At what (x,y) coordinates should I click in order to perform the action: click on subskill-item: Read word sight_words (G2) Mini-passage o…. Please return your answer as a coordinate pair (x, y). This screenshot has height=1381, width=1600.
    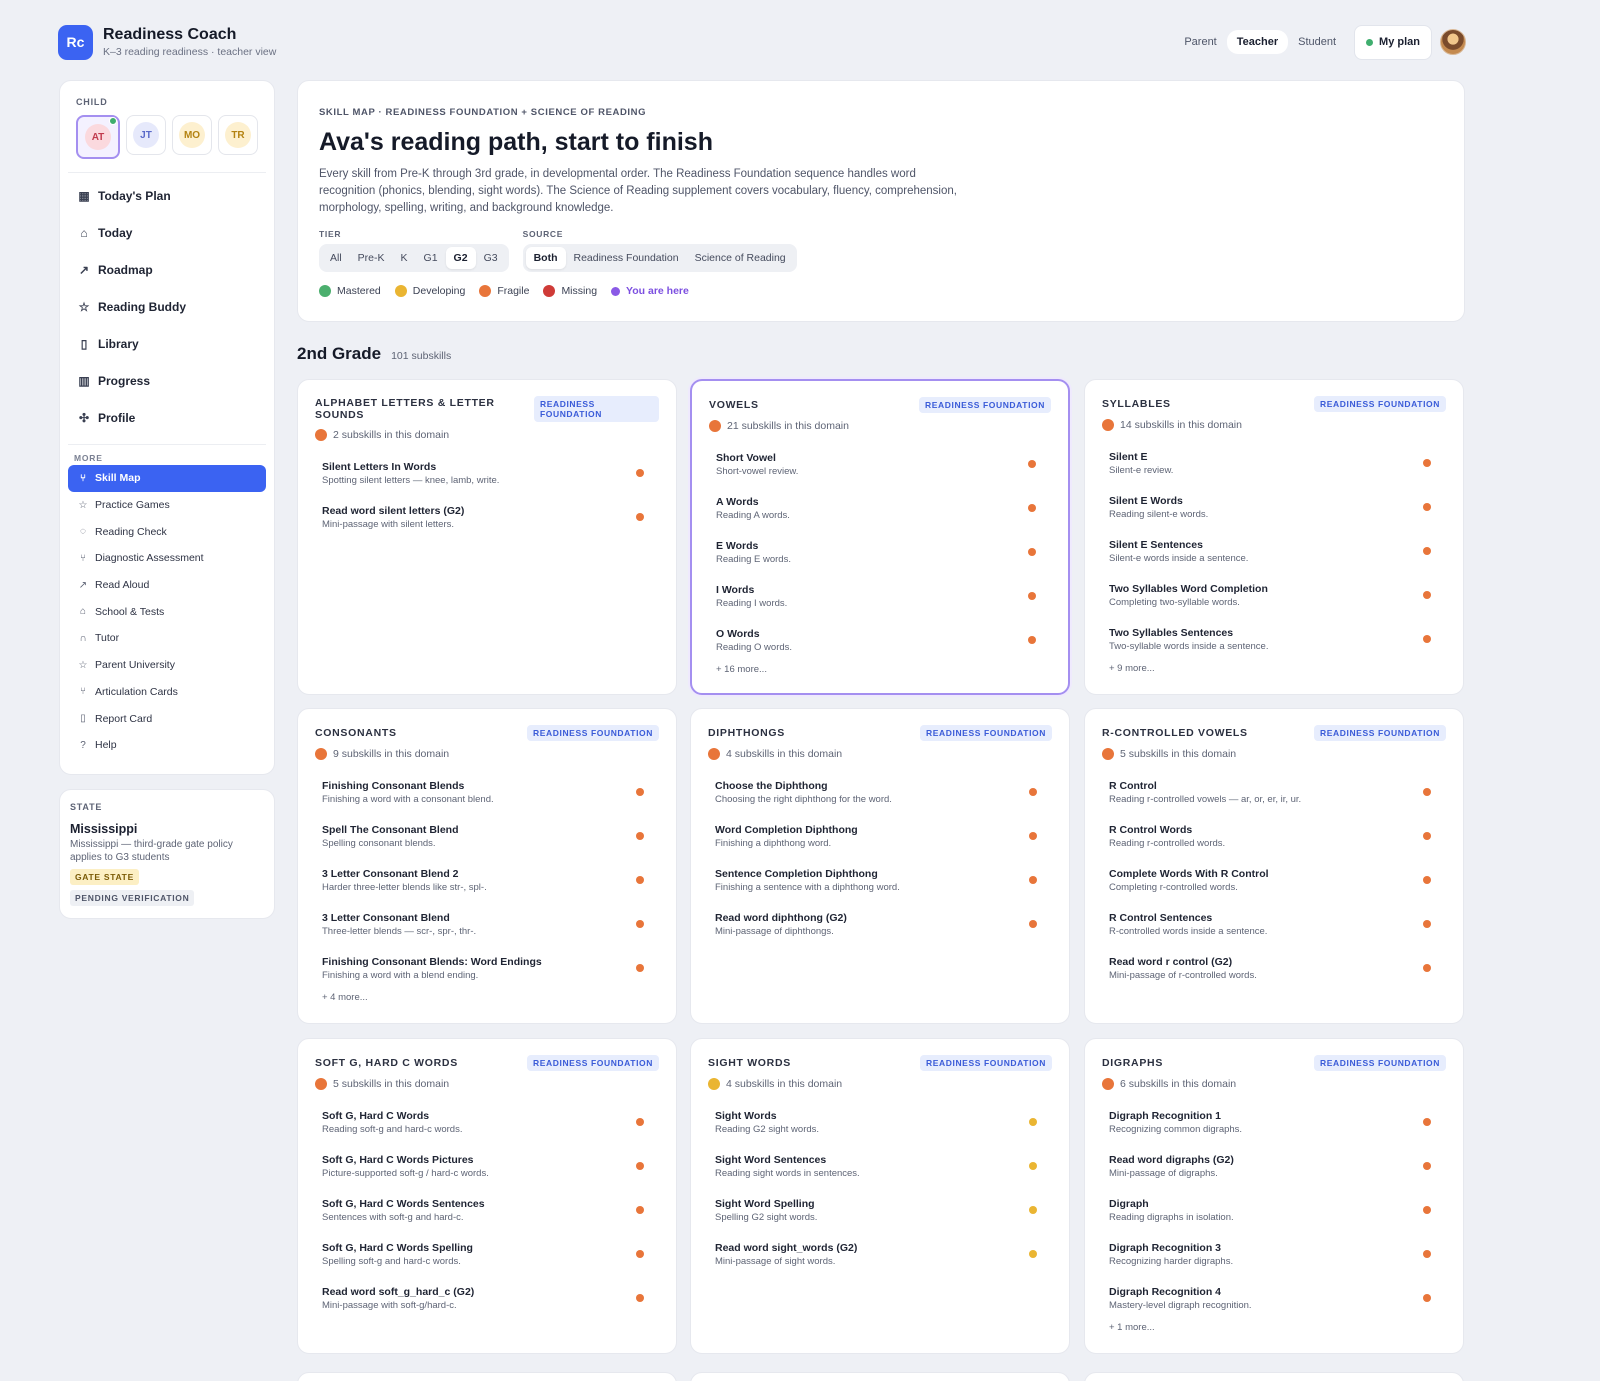
    Looking at the image, I should click on (880, 1254).